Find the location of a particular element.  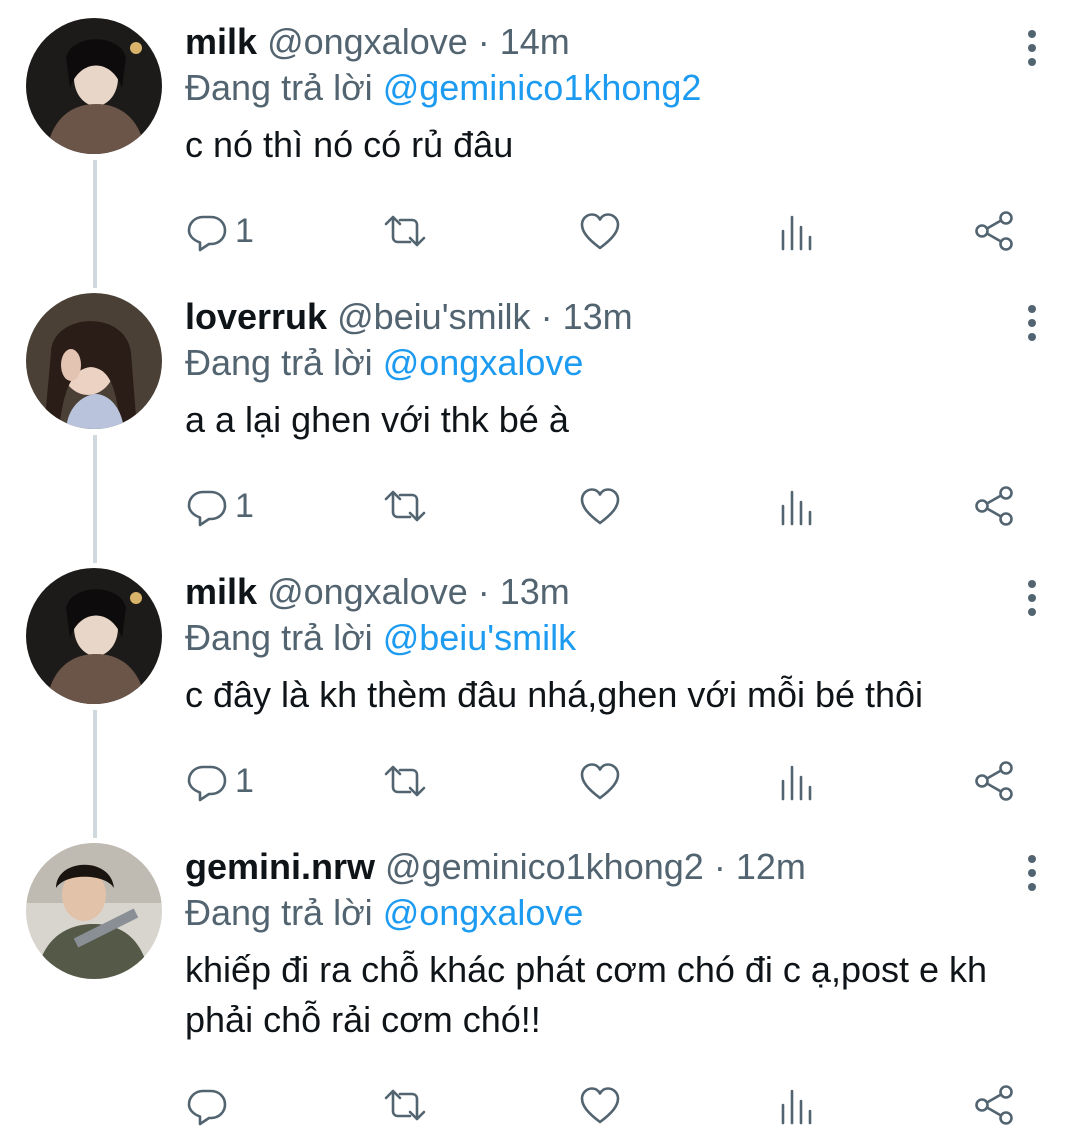

timestamp: 14m is located at coordinates (535, 41).